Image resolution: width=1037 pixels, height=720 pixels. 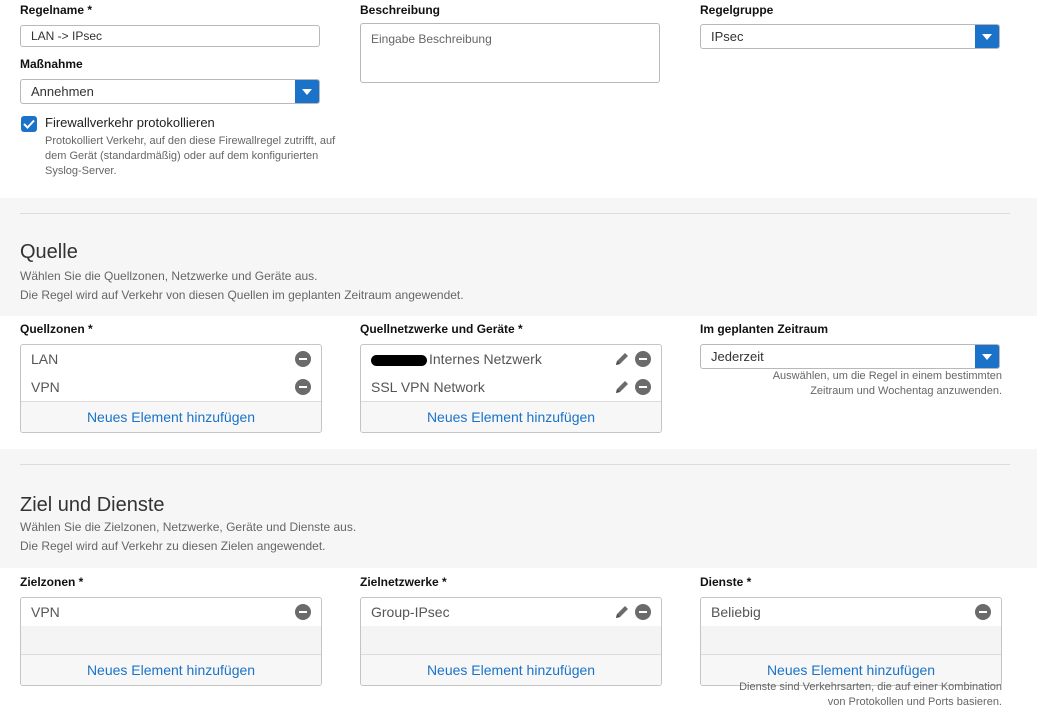 I want to click on source-networks-label: Quellnetzwerke und Geräte *, so click(x=441, y=329).